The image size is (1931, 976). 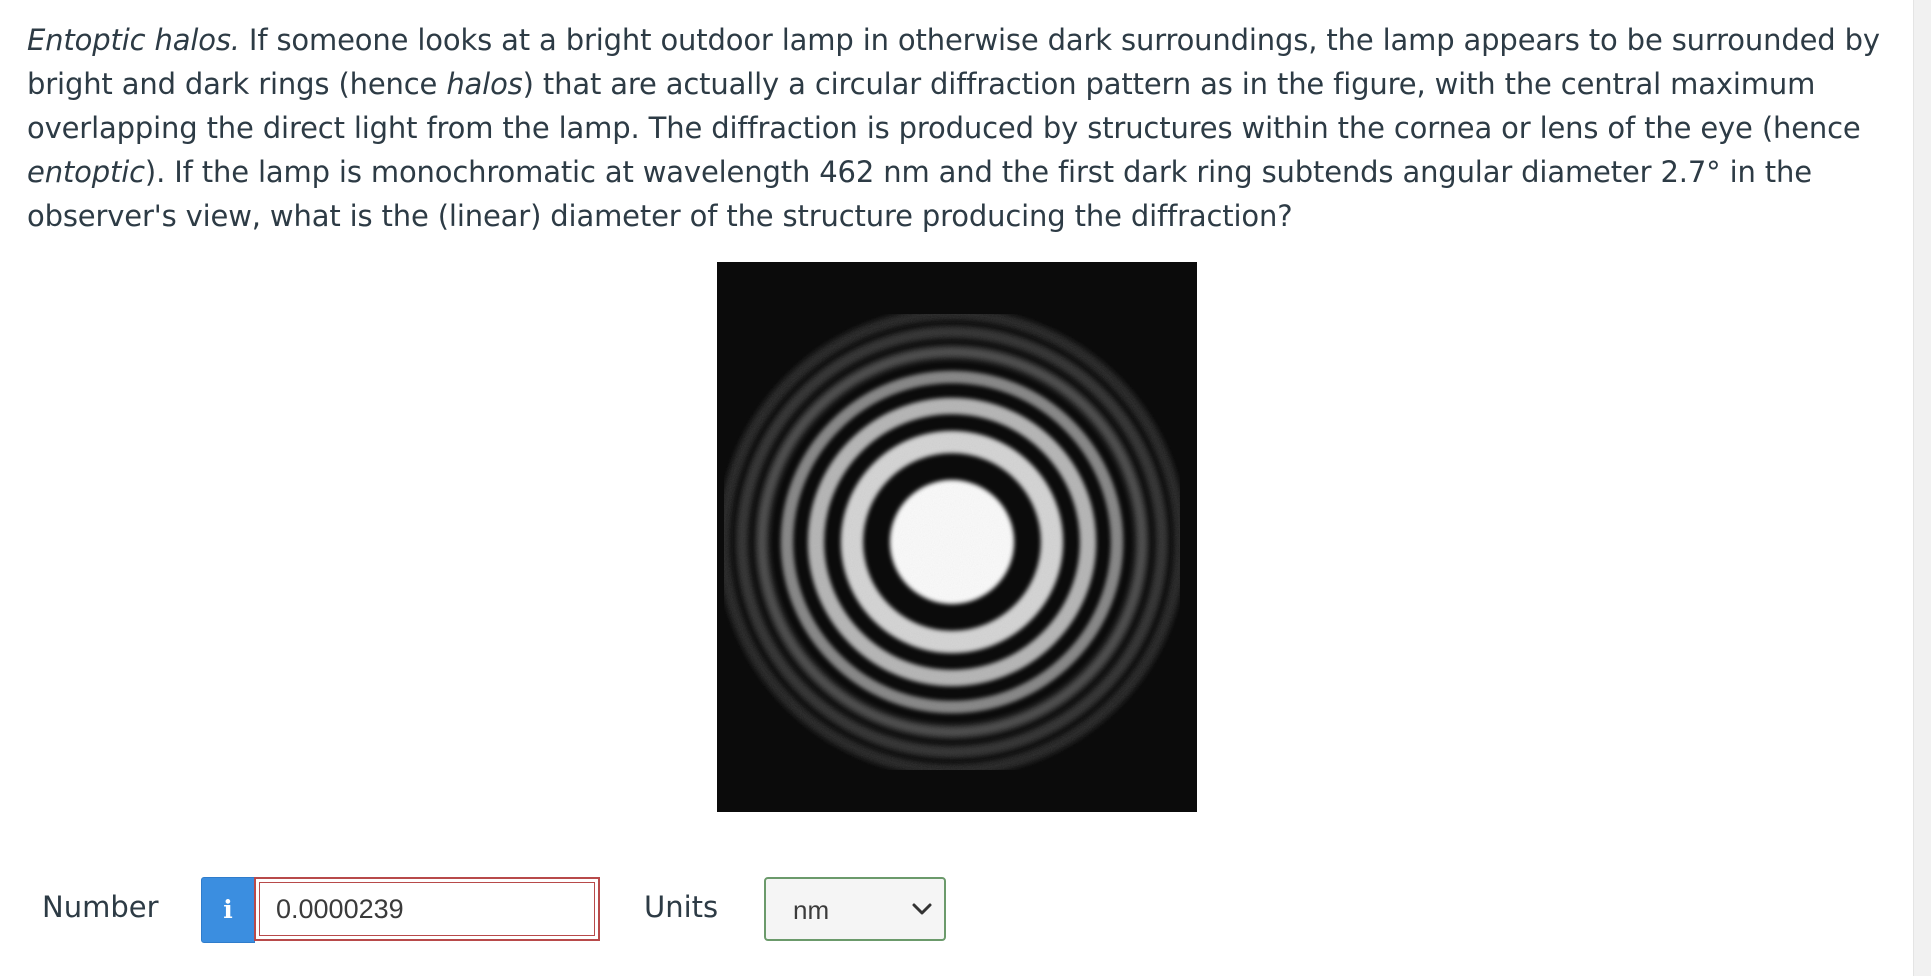 What do you see at coordinates (1922, 488) in the screenshot?
I see `scrollbar-track` at bounding box center [1922, 488].